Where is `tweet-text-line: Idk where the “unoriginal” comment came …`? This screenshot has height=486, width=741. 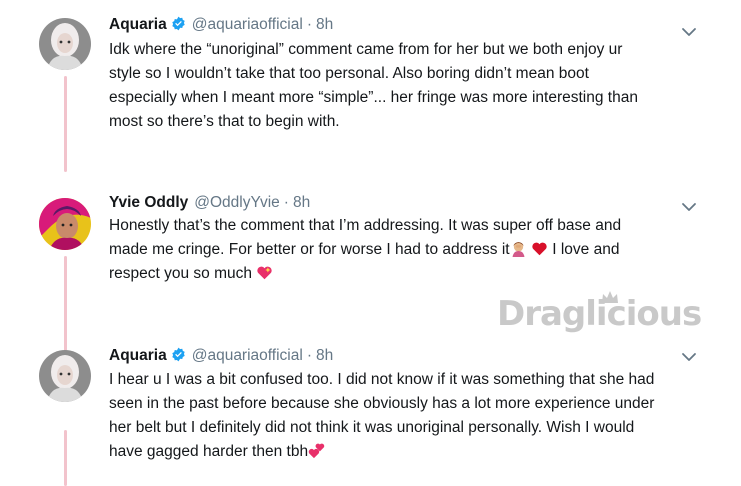 tweet-text-line: Idk where the “unoriginal” comment came … is located at coordinates (366, 49).